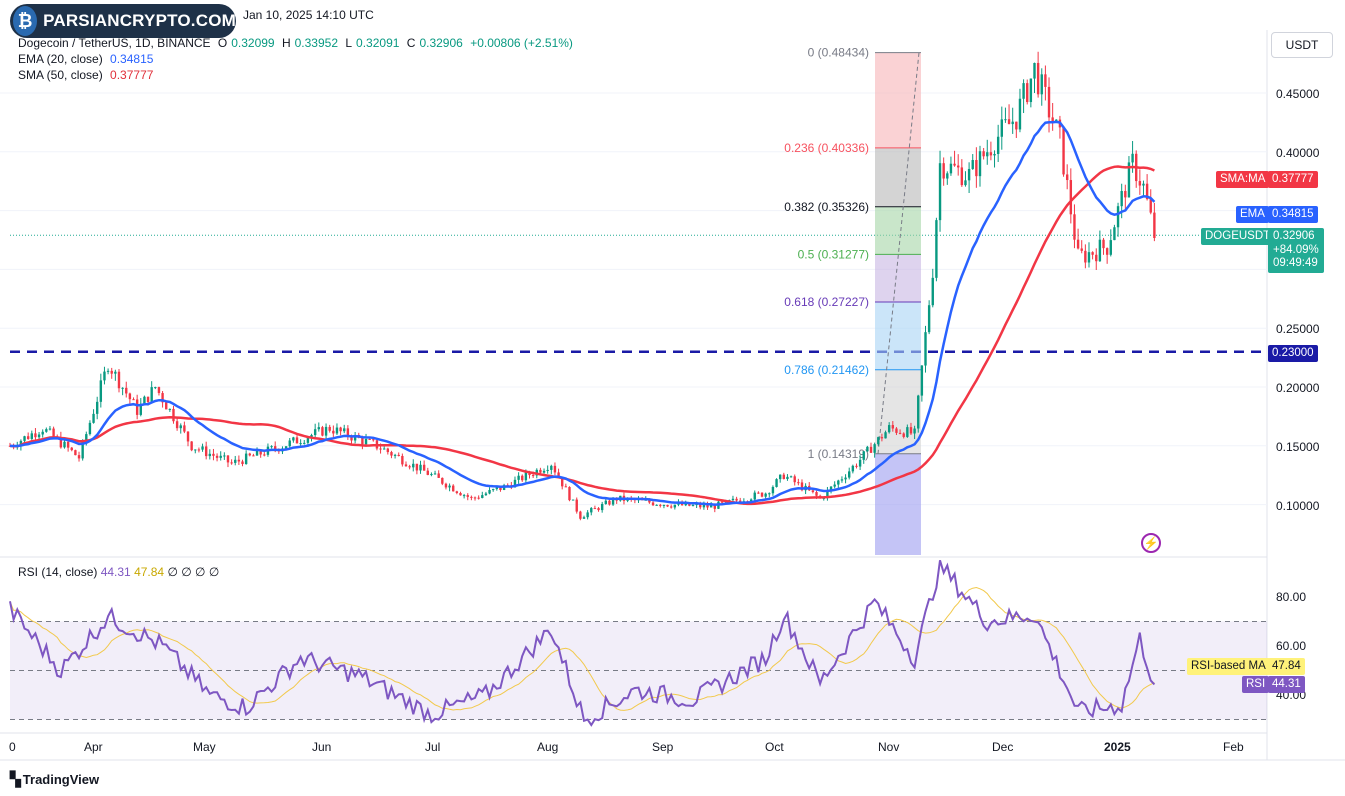 The width and height of the screenshot is (1345, 796). I want to click on tradingview-brand: ▚ TradingView, so click(54, 779).